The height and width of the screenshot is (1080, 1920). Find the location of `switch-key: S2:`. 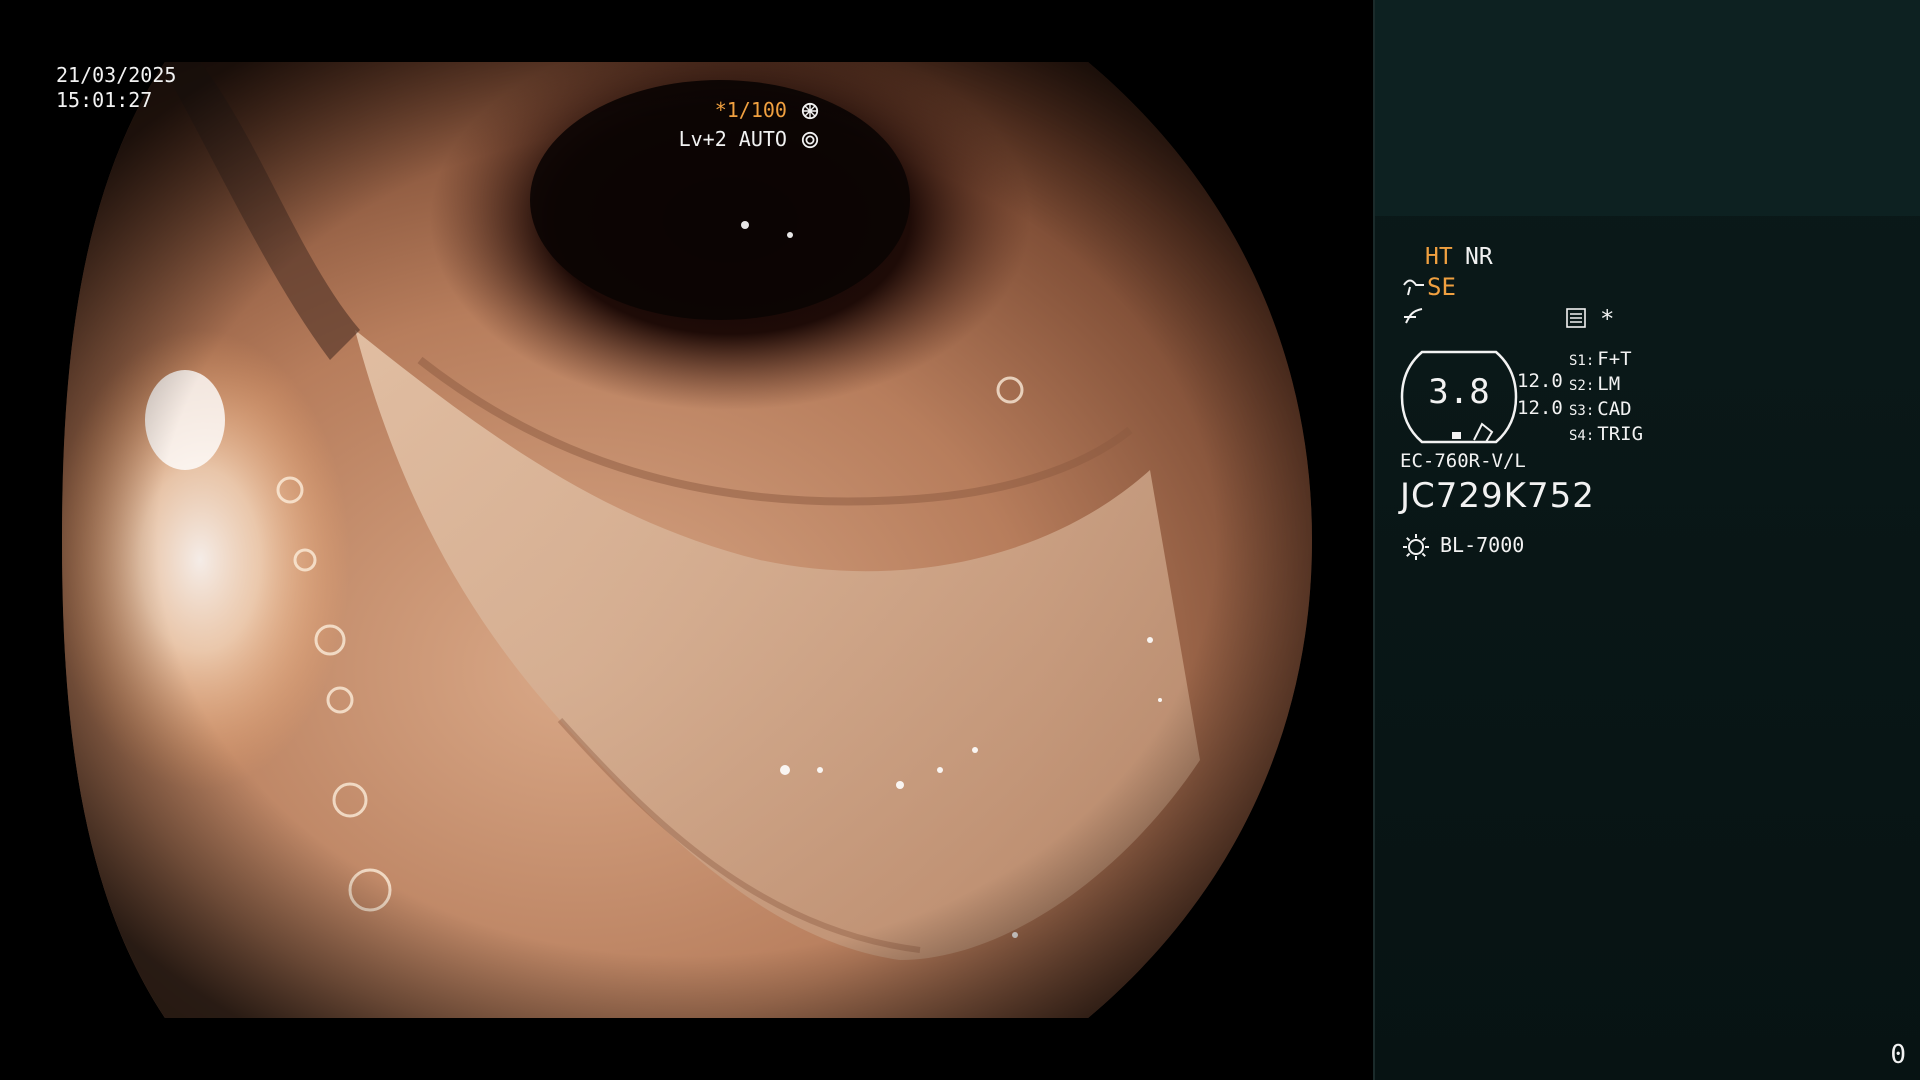

switch-key: S2: is located at coordinates (1582, 386).